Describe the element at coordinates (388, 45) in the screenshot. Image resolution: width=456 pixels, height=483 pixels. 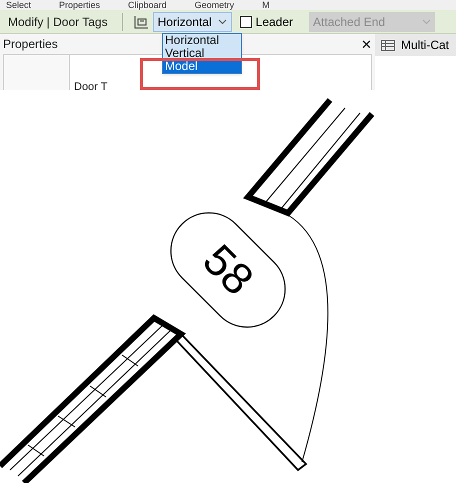
I see `schedule-icon` at that location.